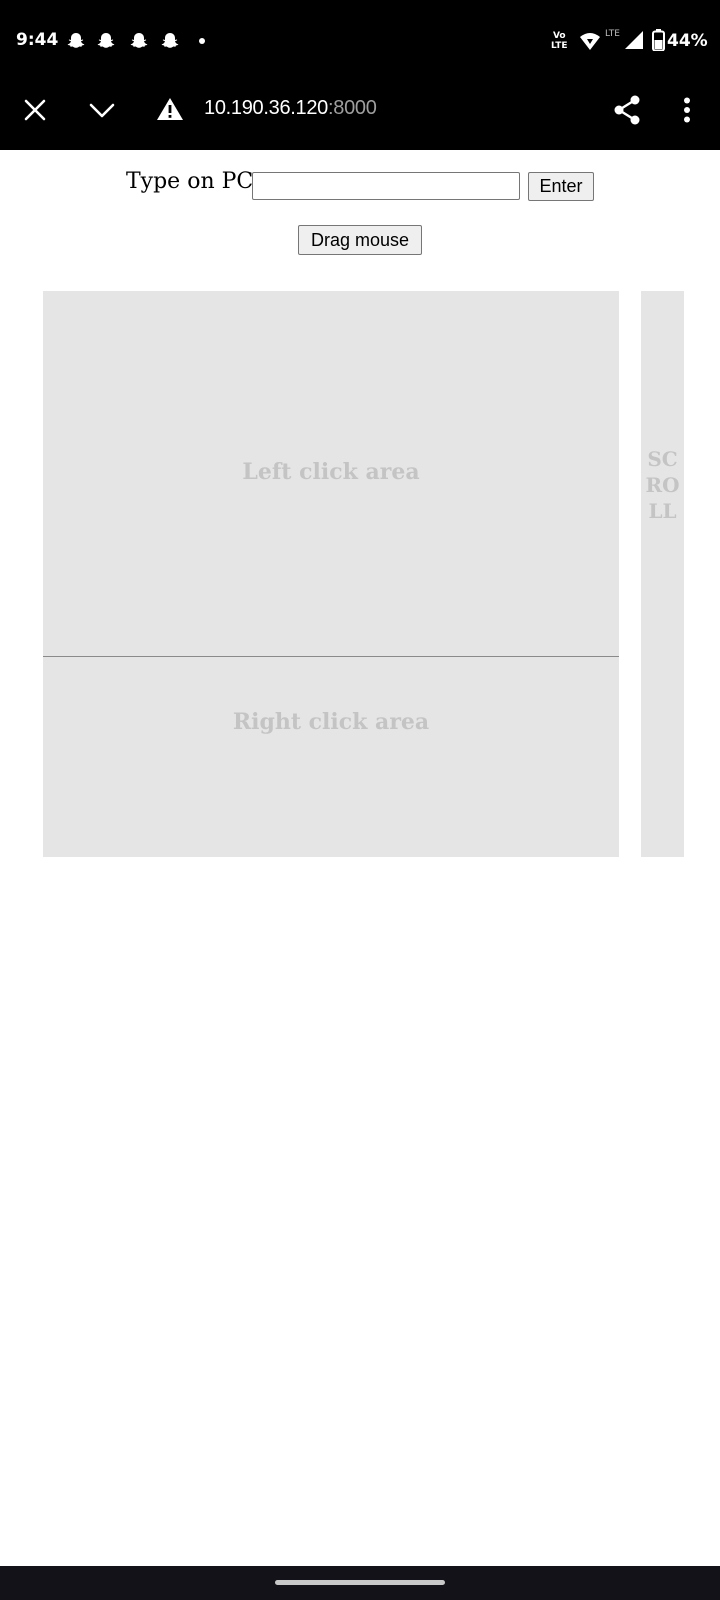 This screenshot has height=1600, width=720. Describe the element at coordinates (331, 757) in the screenshot. I see `right-click-area: Right click area` at that location.